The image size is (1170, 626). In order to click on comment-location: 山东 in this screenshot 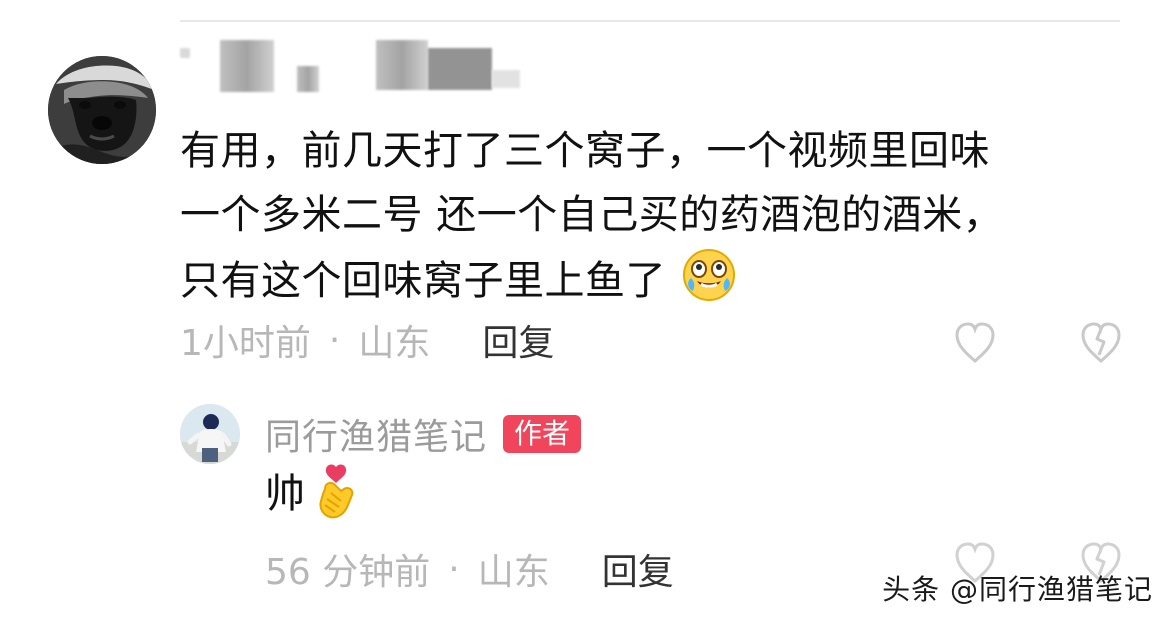, I will do `click(394, 343)`.